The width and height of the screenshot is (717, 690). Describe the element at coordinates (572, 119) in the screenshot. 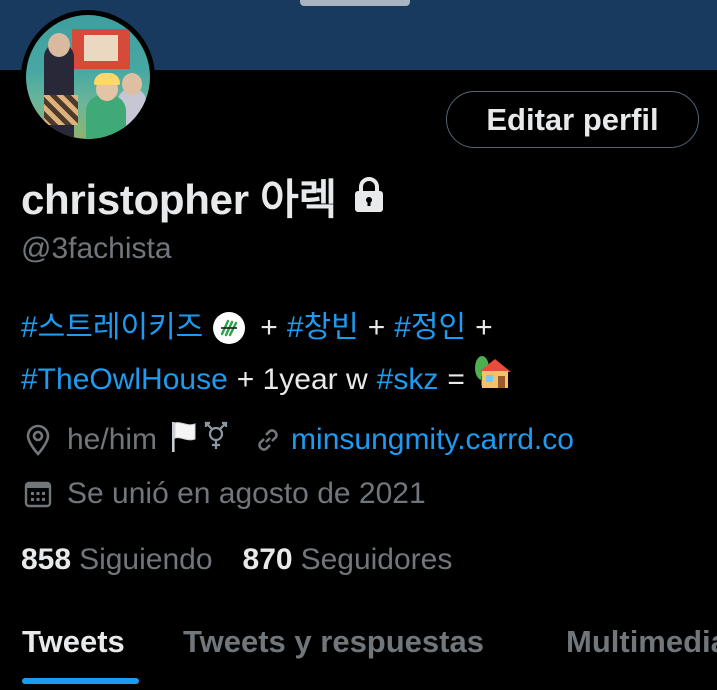

I see `edit-profile-button: Editar perfil` at that location.